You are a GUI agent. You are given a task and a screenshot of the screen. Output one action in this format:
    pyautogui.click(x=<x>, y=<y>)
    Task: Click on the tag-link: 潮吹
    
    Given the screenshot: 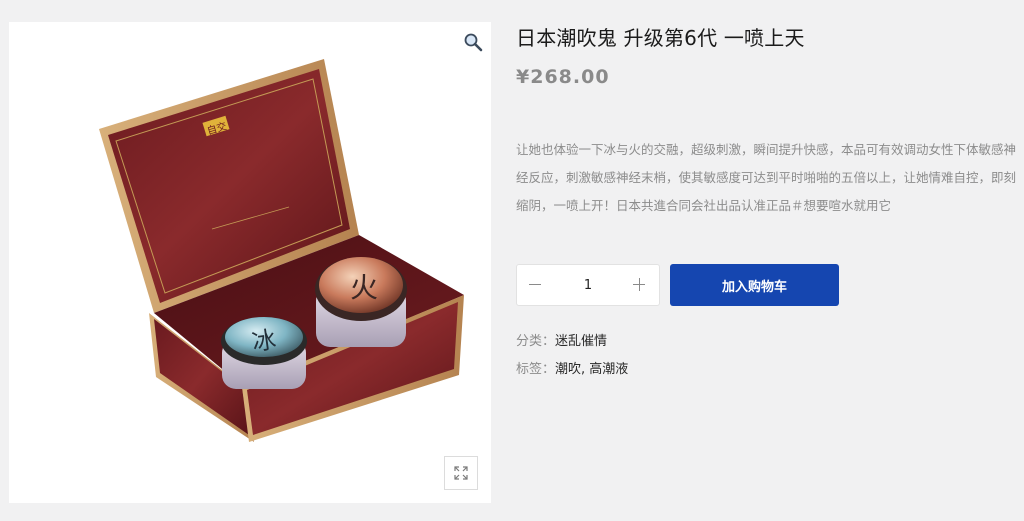 What is the action you would take?
    pyautogui.click(x=568, y=369)
    